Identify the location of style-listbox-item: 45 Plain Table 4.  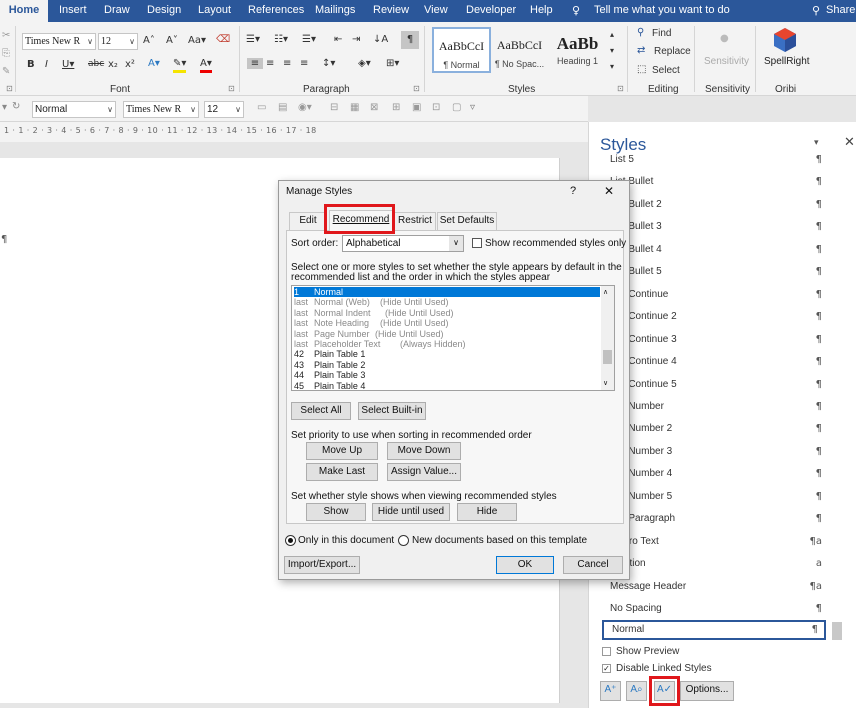
(447, 385).